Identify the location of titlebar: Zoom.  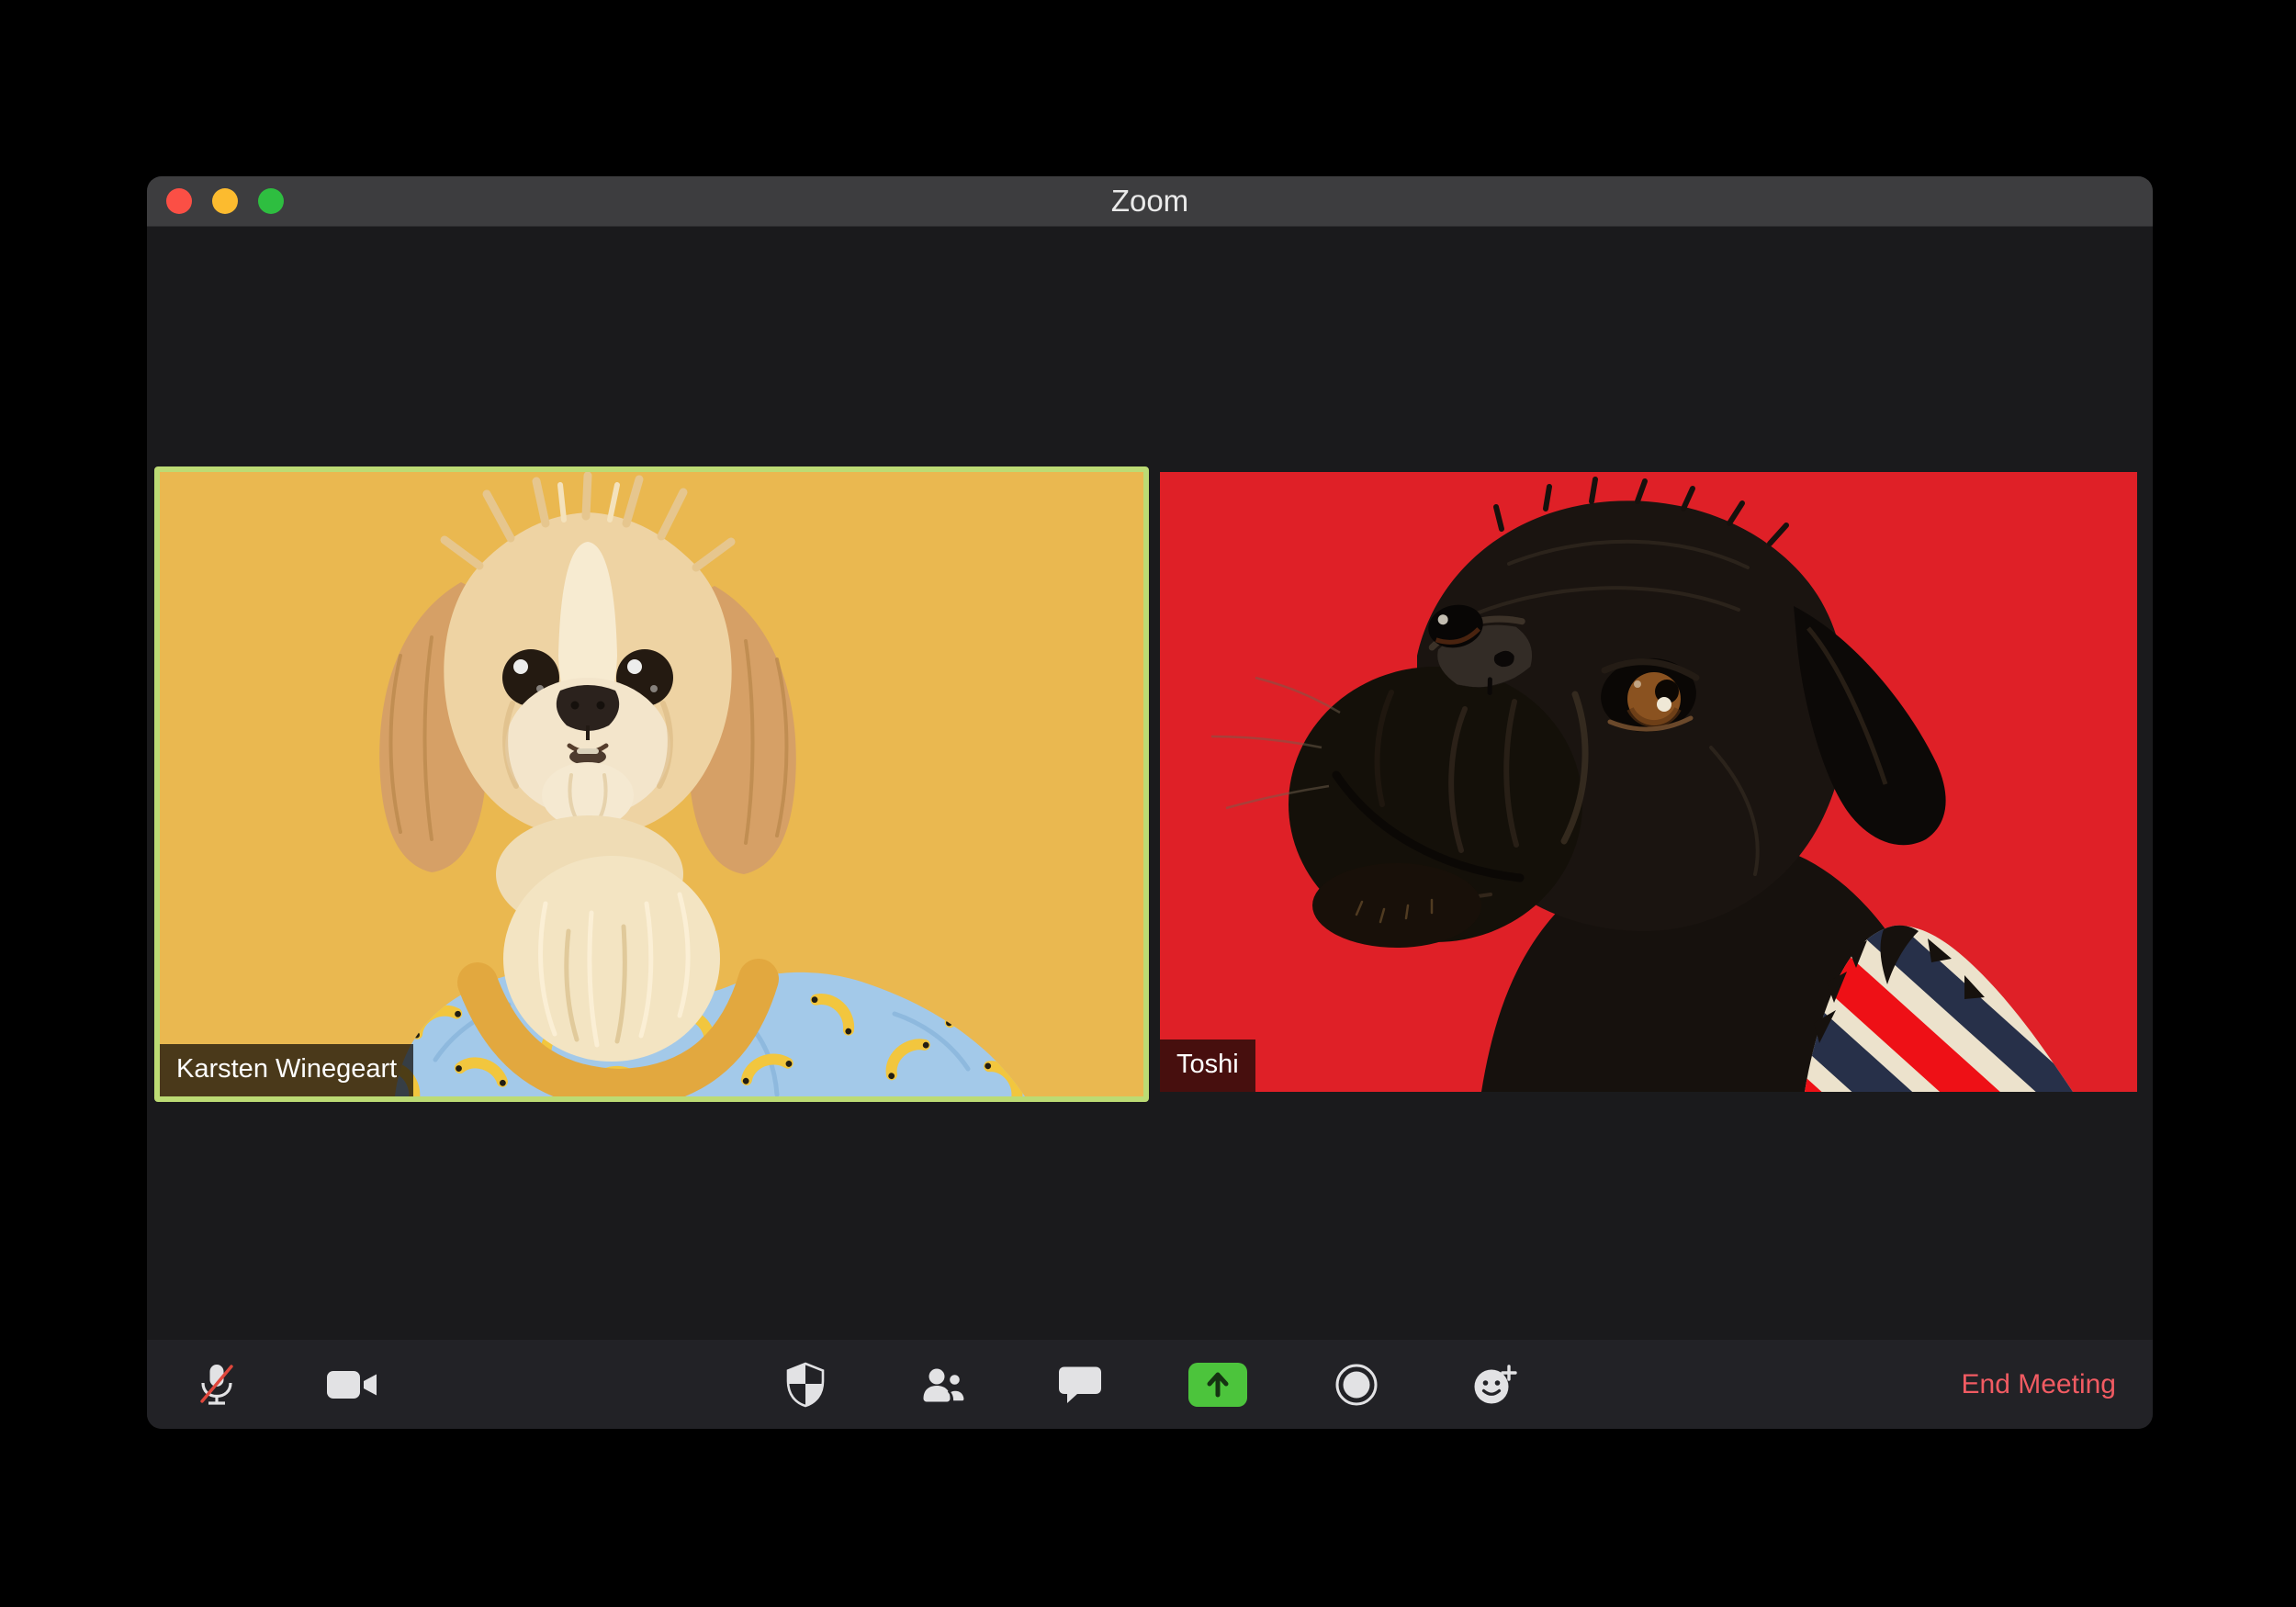
(1150, 201).